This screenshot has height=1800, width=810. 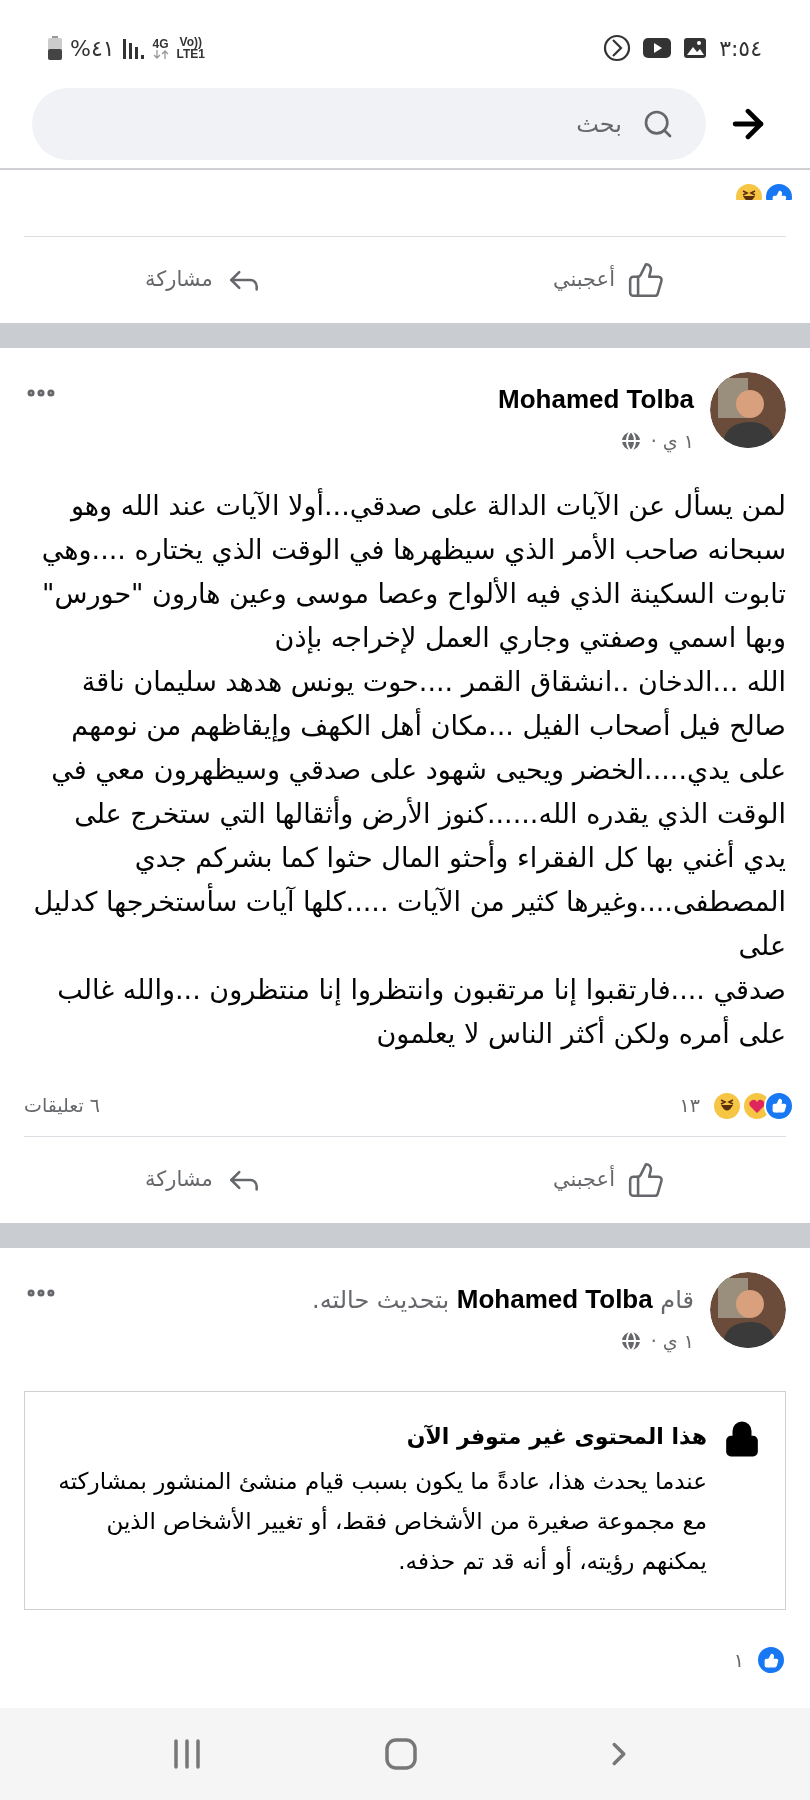 What do you see at coordinates (738, 1660) in the screenshot?
I see `reaction-count: ١` at bounding box center [738, 1660].